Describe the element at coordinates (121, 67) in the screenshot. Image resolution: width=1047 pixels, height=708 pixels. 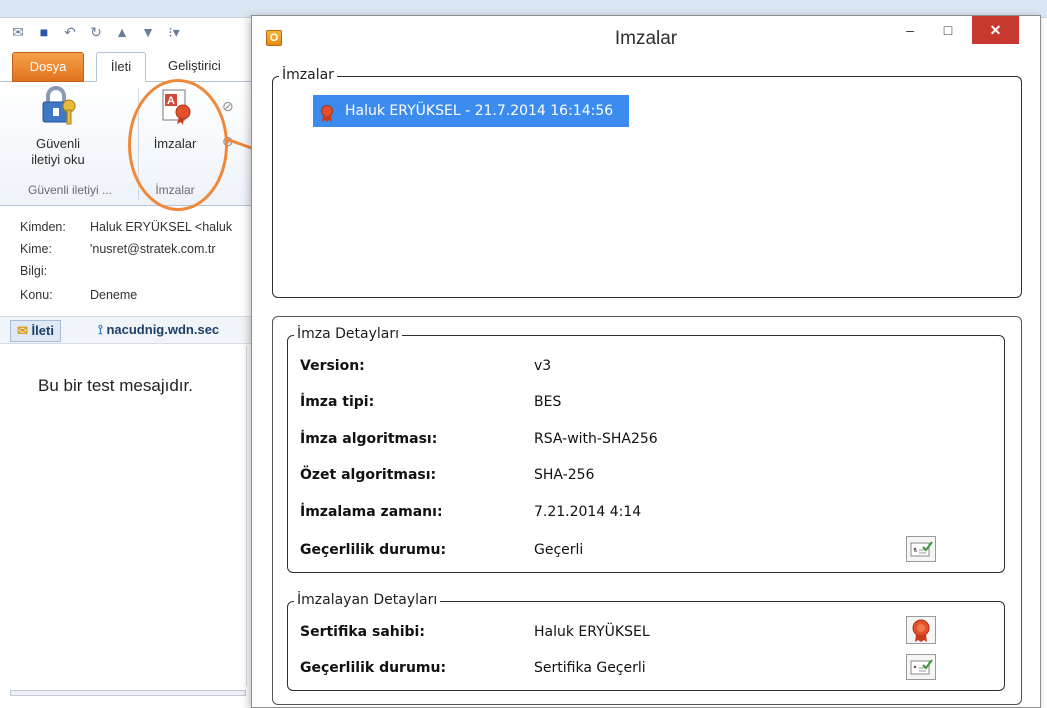
I see `tab-message: İleti` at that location.